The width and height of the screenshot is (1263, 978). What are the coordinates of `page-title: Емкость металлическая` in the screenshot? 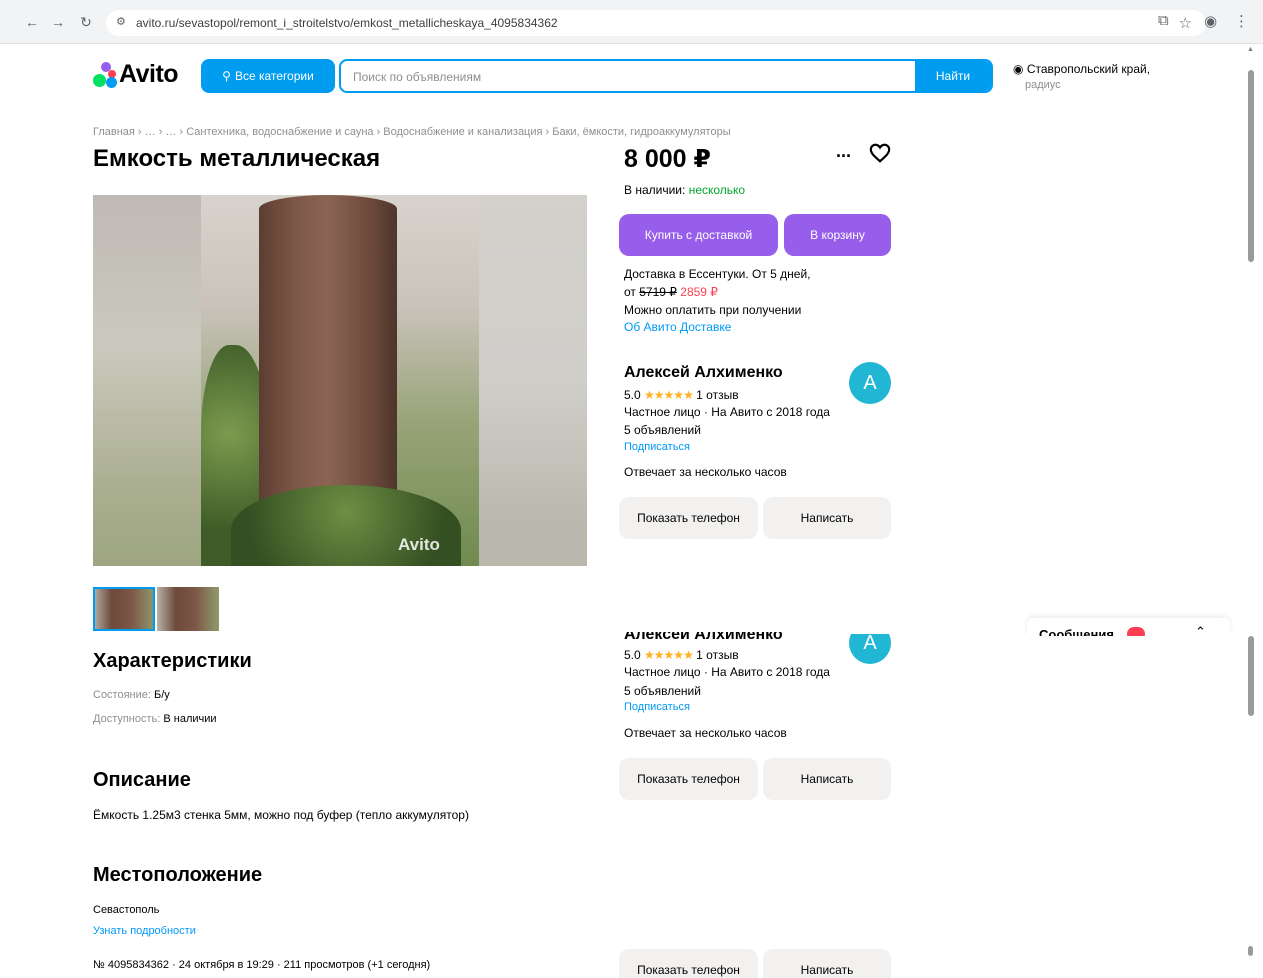 It's located at (237, 158).